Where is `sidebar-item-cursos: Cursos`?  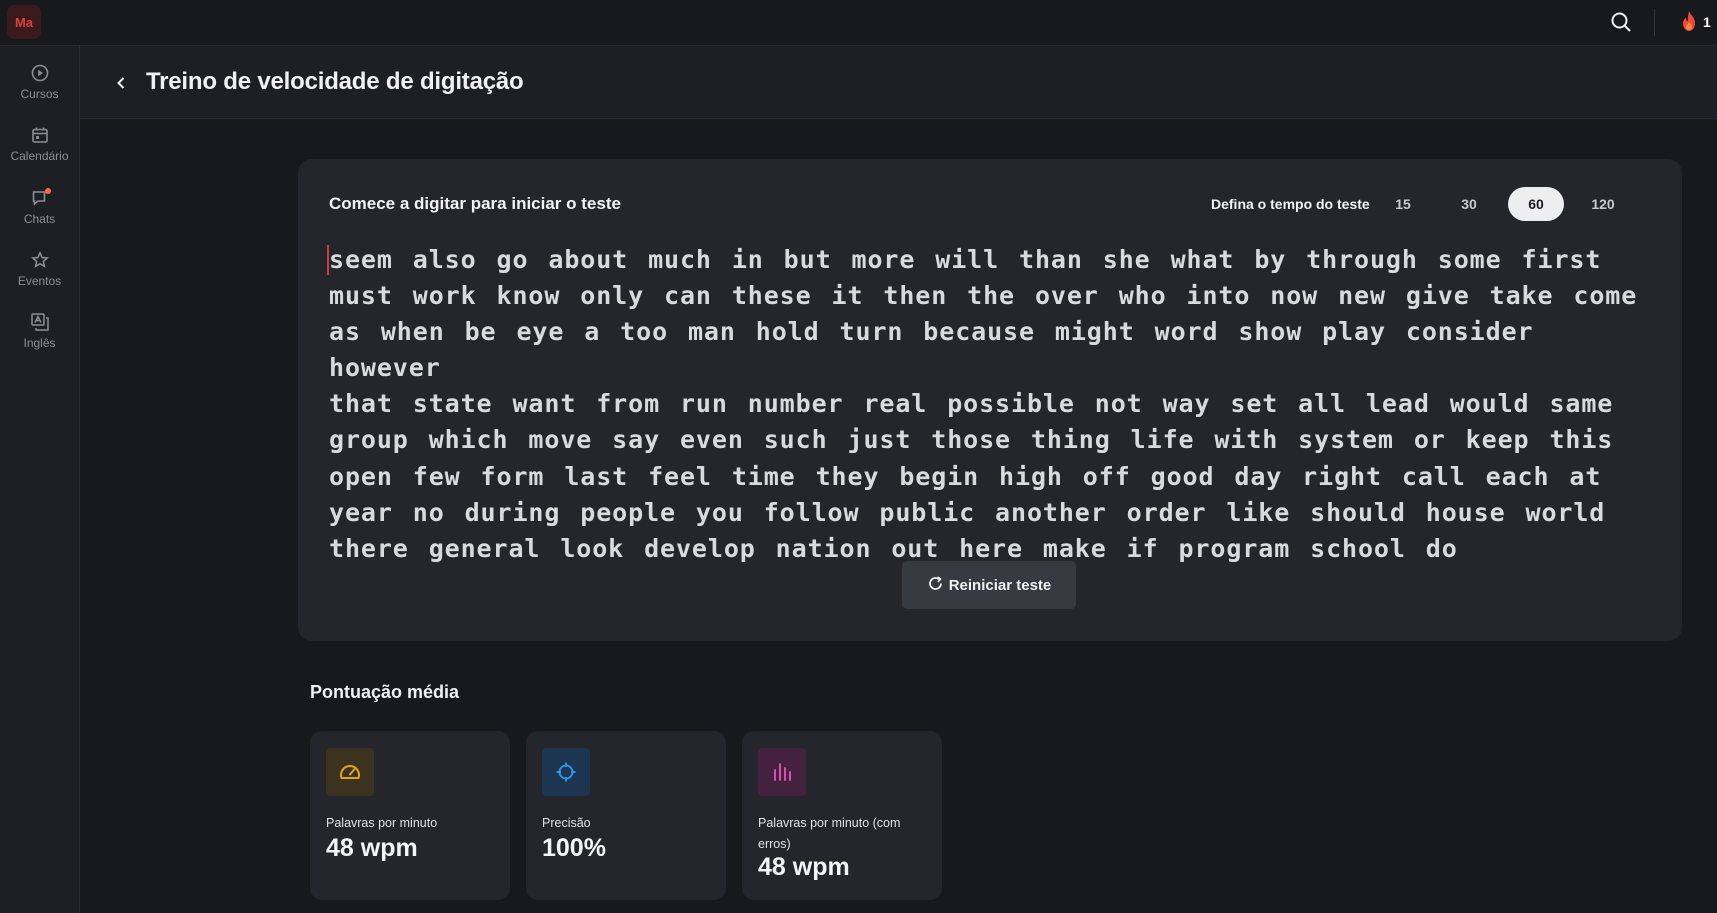 sidebar-item-cursos: Cursos is located at coordinates (39, 90).